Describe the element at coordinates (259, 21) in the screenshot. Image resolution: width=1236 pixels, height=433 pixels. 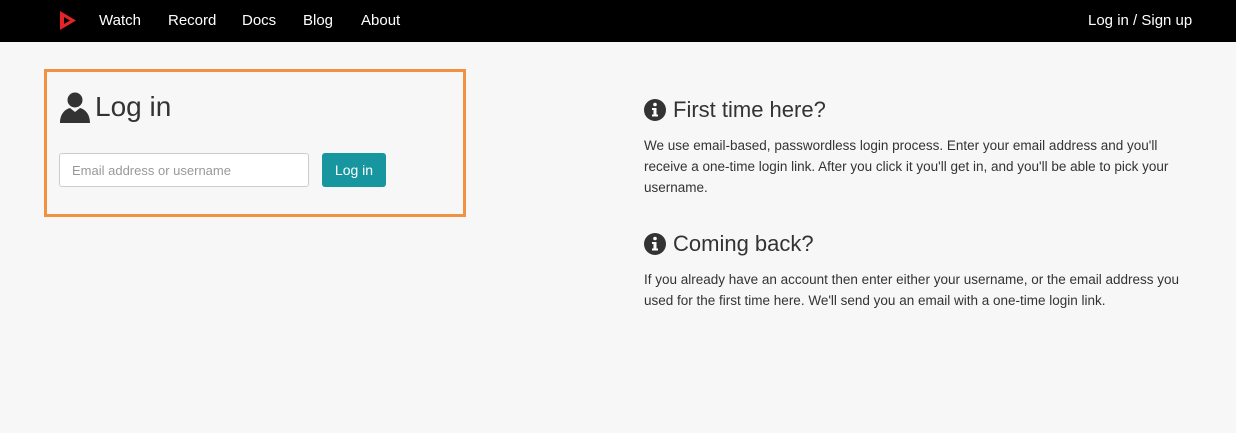
I see `nav-link-docs: Docs` at that location.